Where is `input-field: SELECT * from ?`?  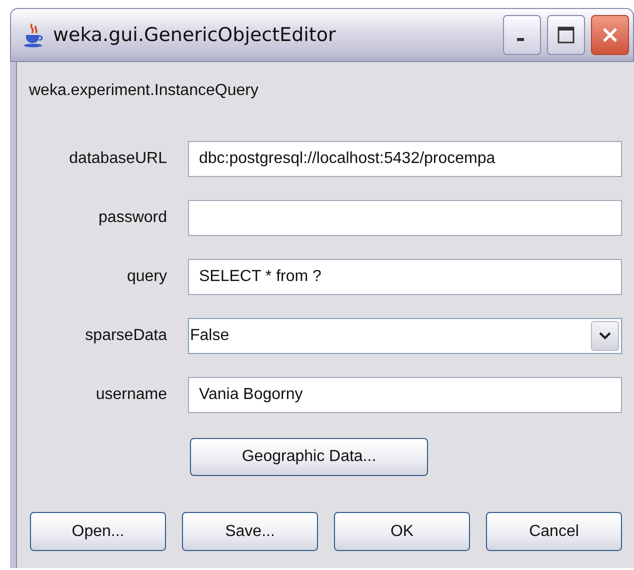
input-field: SELECT * from ? is located at coordinates (405, 277).